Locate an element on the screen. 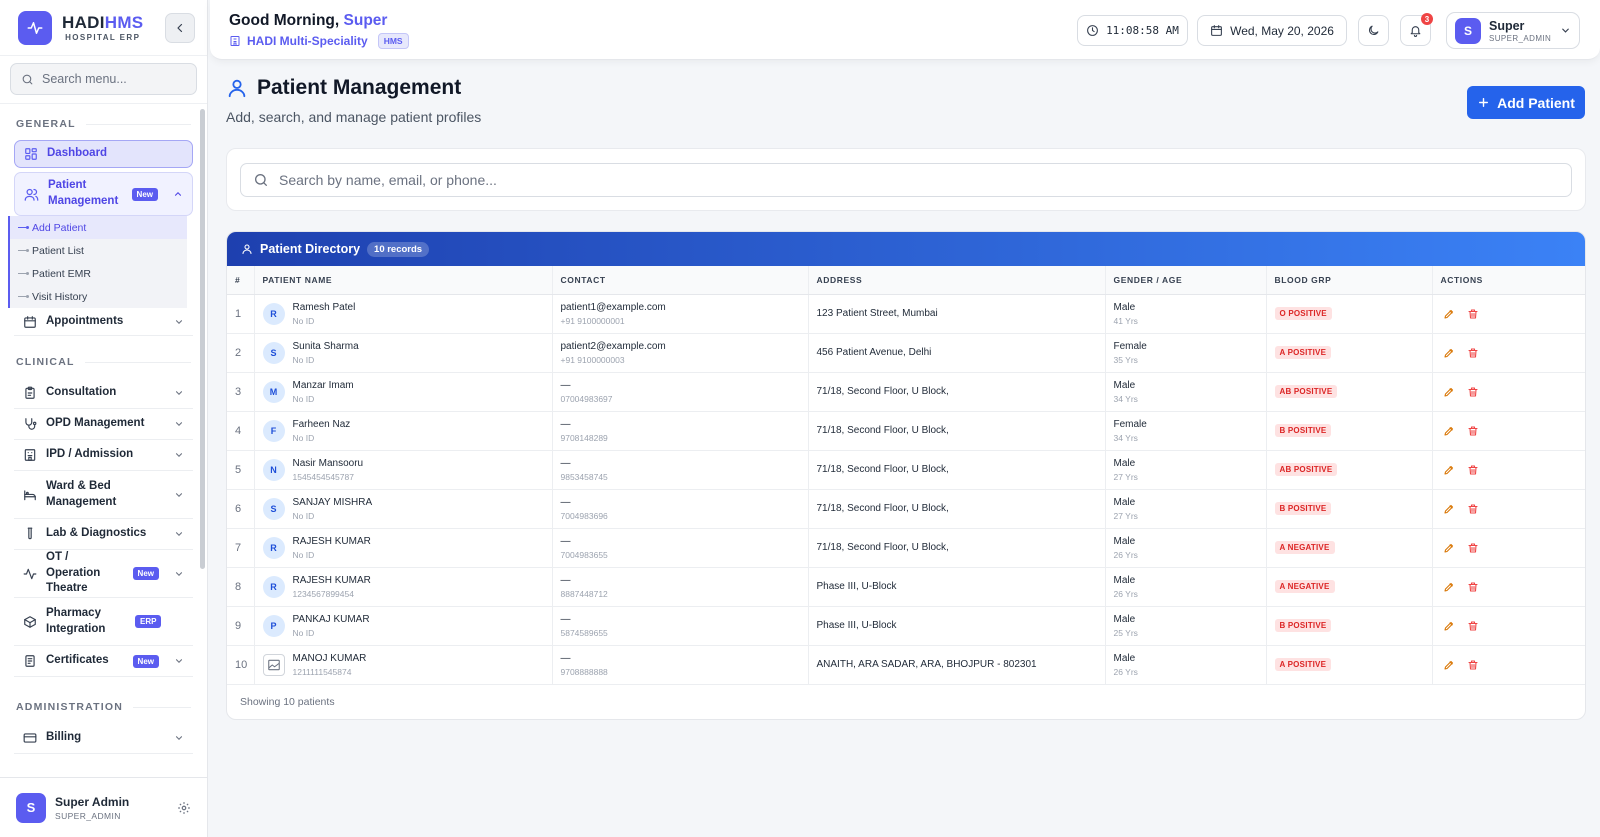  sidebar-item-appointments: Appointments is located at coordinates (103, 322).